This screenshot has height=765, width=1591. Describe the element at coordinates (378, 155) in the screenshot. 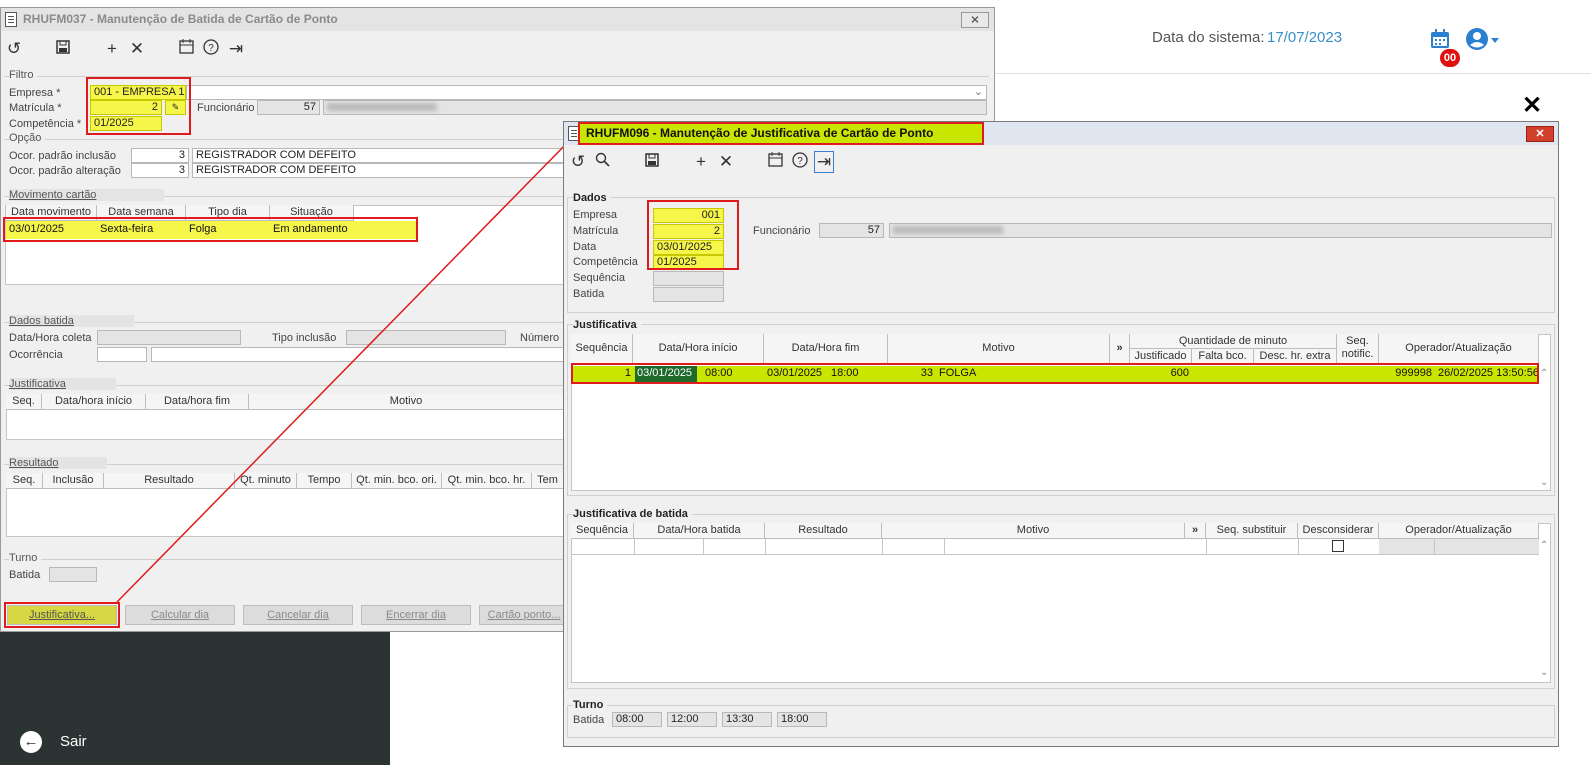

I see `inclusao-desc: REGISTRADOR COM DEFEITO` at that location.